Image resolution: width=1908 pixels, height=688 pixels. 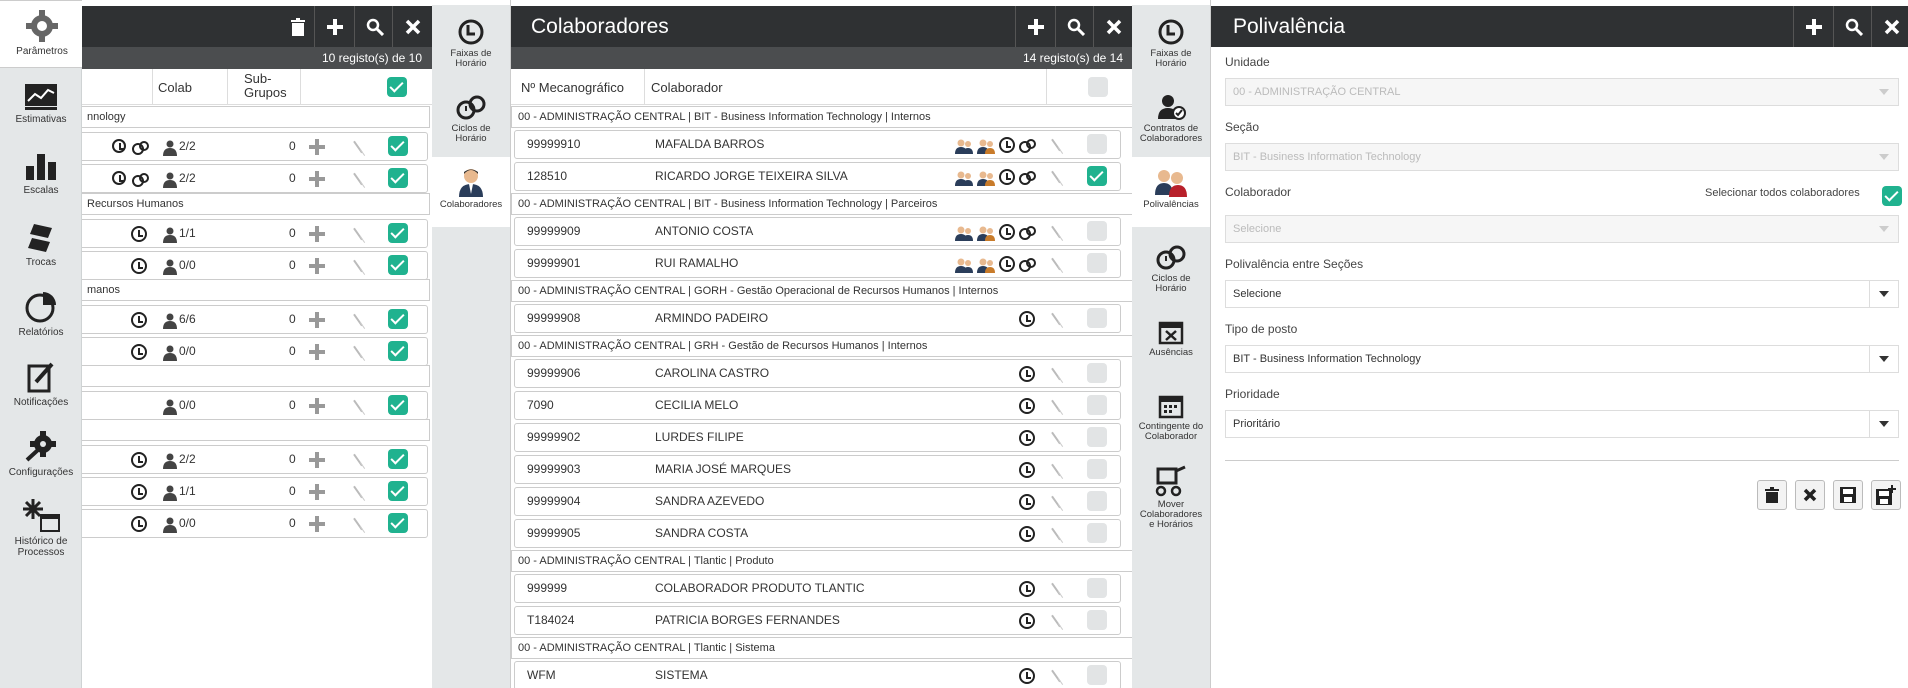 I want to click on table-row: 99999901 RUI RAMALHO, so click(x=817, y=263).